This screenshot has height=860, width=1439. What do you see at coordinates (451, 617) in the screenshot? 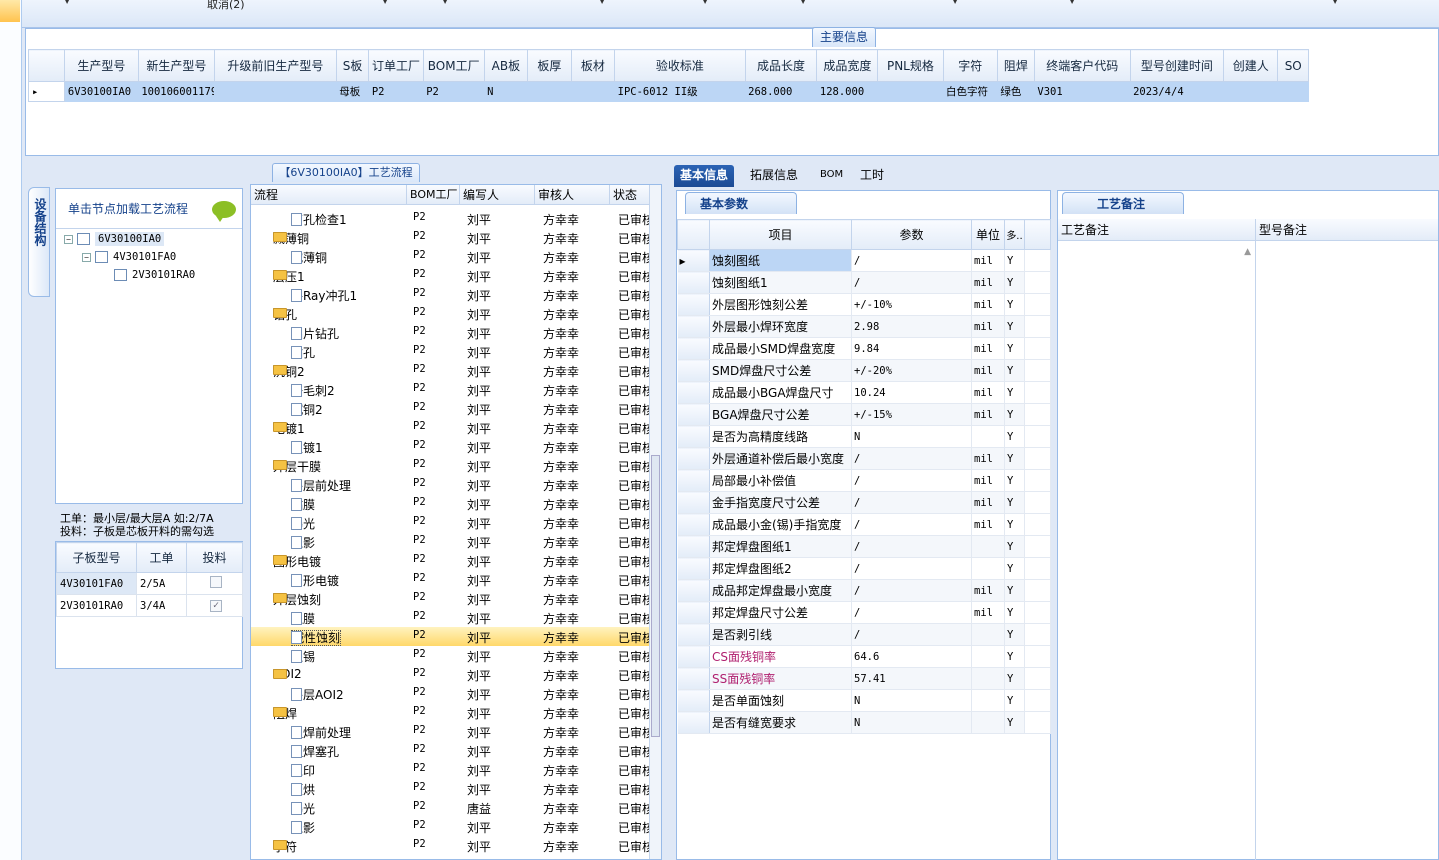
I see `process-row: 退膜 P2 刘平 方幸幸 已审核` at bounding box center [451, 617].